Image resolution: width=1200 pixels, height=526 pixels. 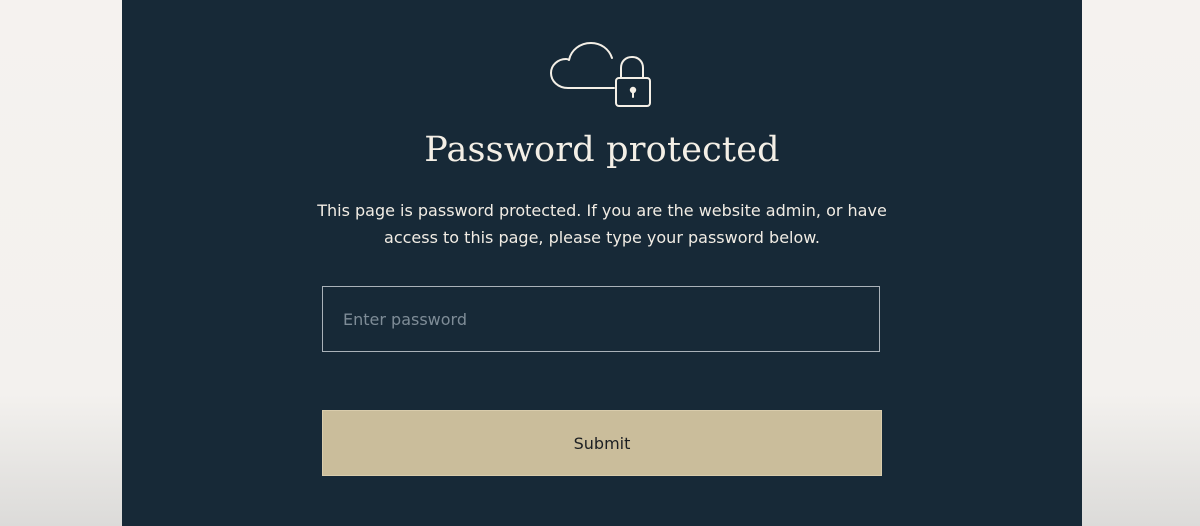 What do you see at coordinates (601, 319) in the screenshot?
I see `password-input` at bounding box center [601, 319].